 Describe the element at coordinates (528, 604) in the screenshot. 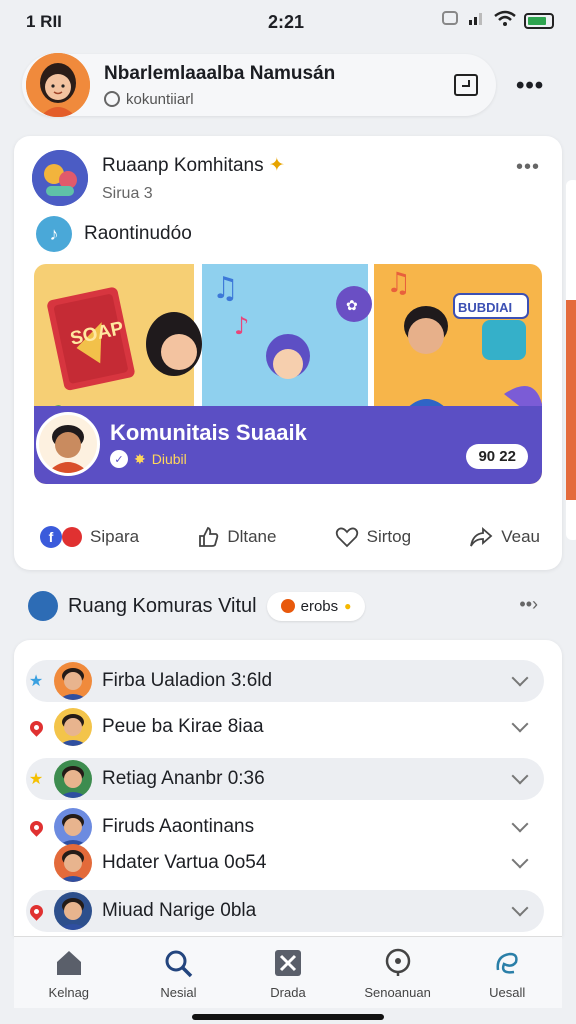

I see `room-more-icon: ••›` at that location.